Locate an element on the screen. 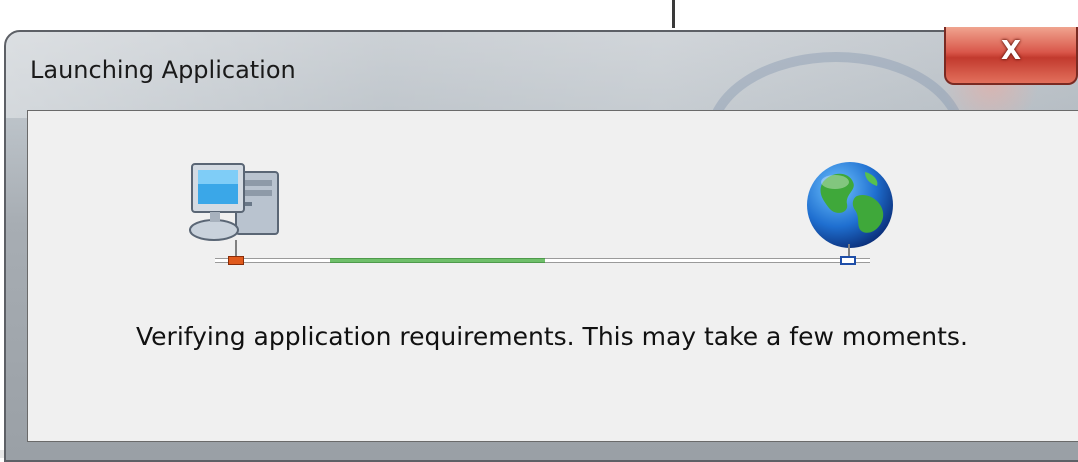 The height and width of the screenshot is (462, 1078). progress-segment is located at coordinates (437, 260).